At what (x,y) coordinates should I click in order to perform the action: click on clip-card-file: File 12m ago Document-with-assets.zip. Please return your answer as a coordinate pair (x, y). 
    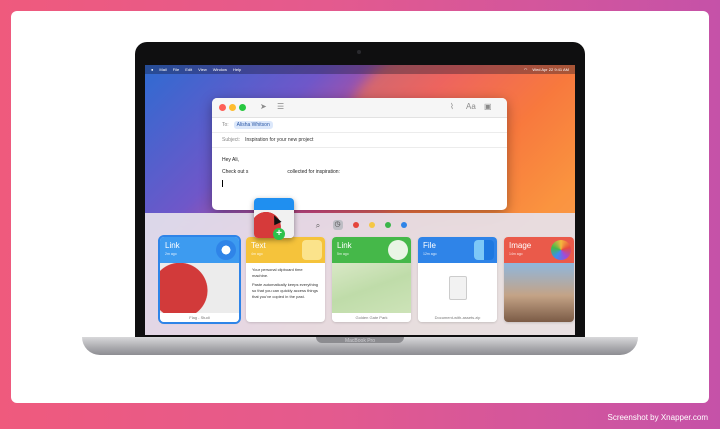
    Looking at the image, I should click on (457, 279).